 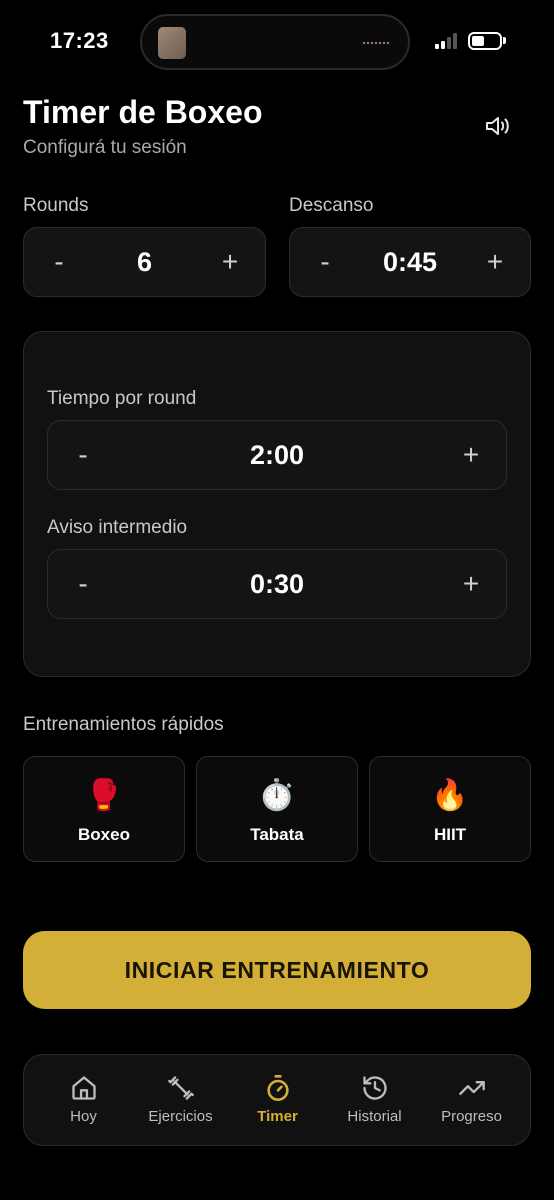 What do you see at coordinates (277, 834) in the screenshot?
I see `quick-workout-label: Tabata` at bounding box center [277, 834].